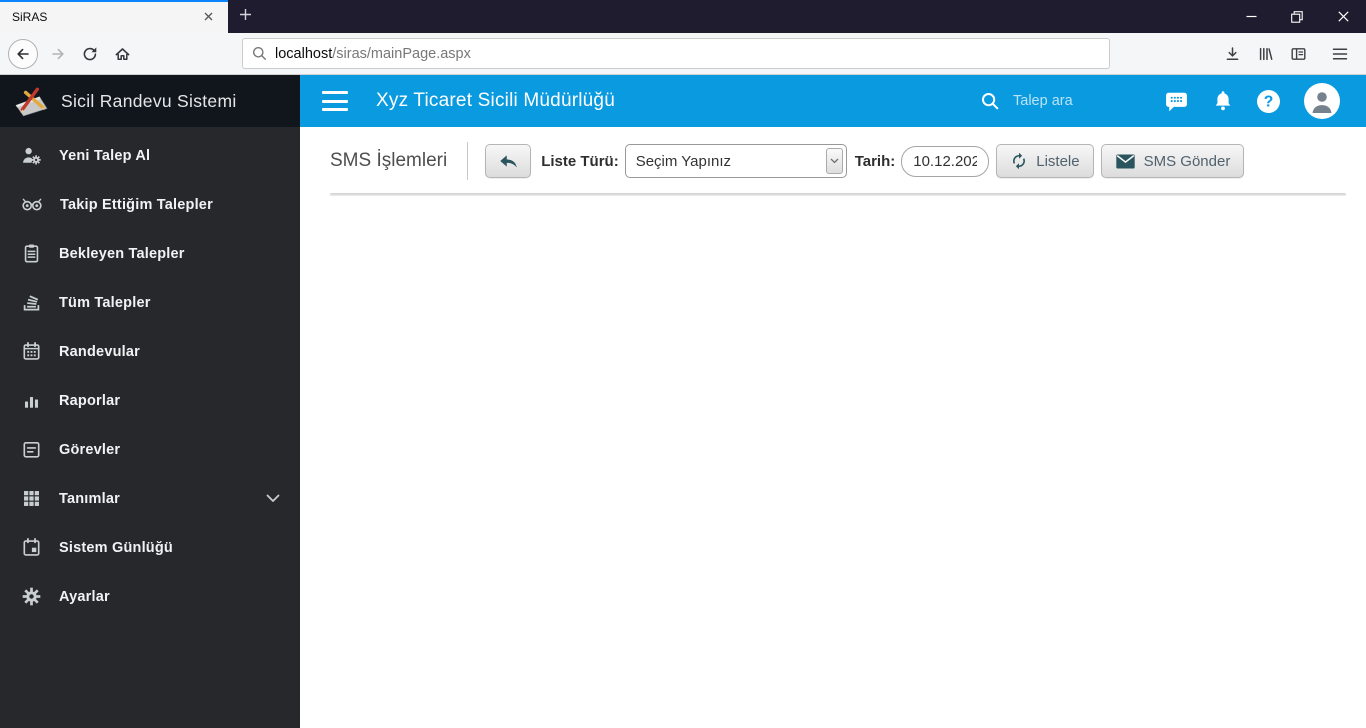  Describe the element at coordinates (335, 92) in the screenshot. I see `hamburger-icon` at that location.